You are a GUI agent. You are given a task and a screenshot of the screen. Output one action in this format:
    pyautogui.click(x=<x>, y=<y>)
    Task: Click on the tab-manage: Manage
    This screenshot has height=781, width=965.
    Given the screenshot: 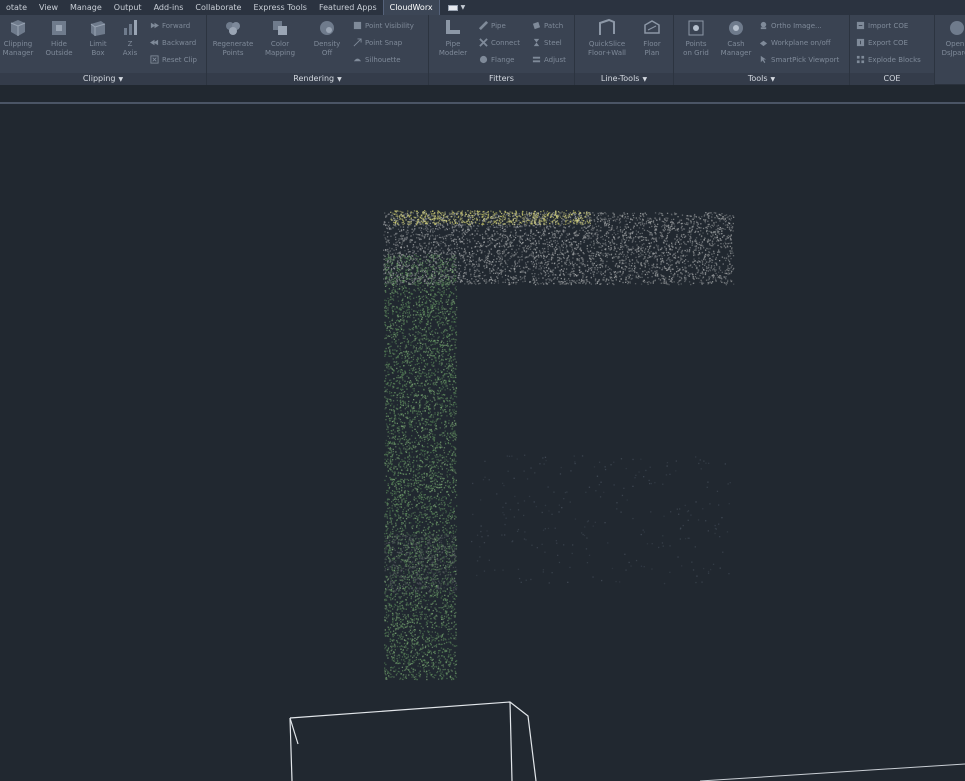 What is the action you would take?
    pyautogui.click(x=86, y=7)
    